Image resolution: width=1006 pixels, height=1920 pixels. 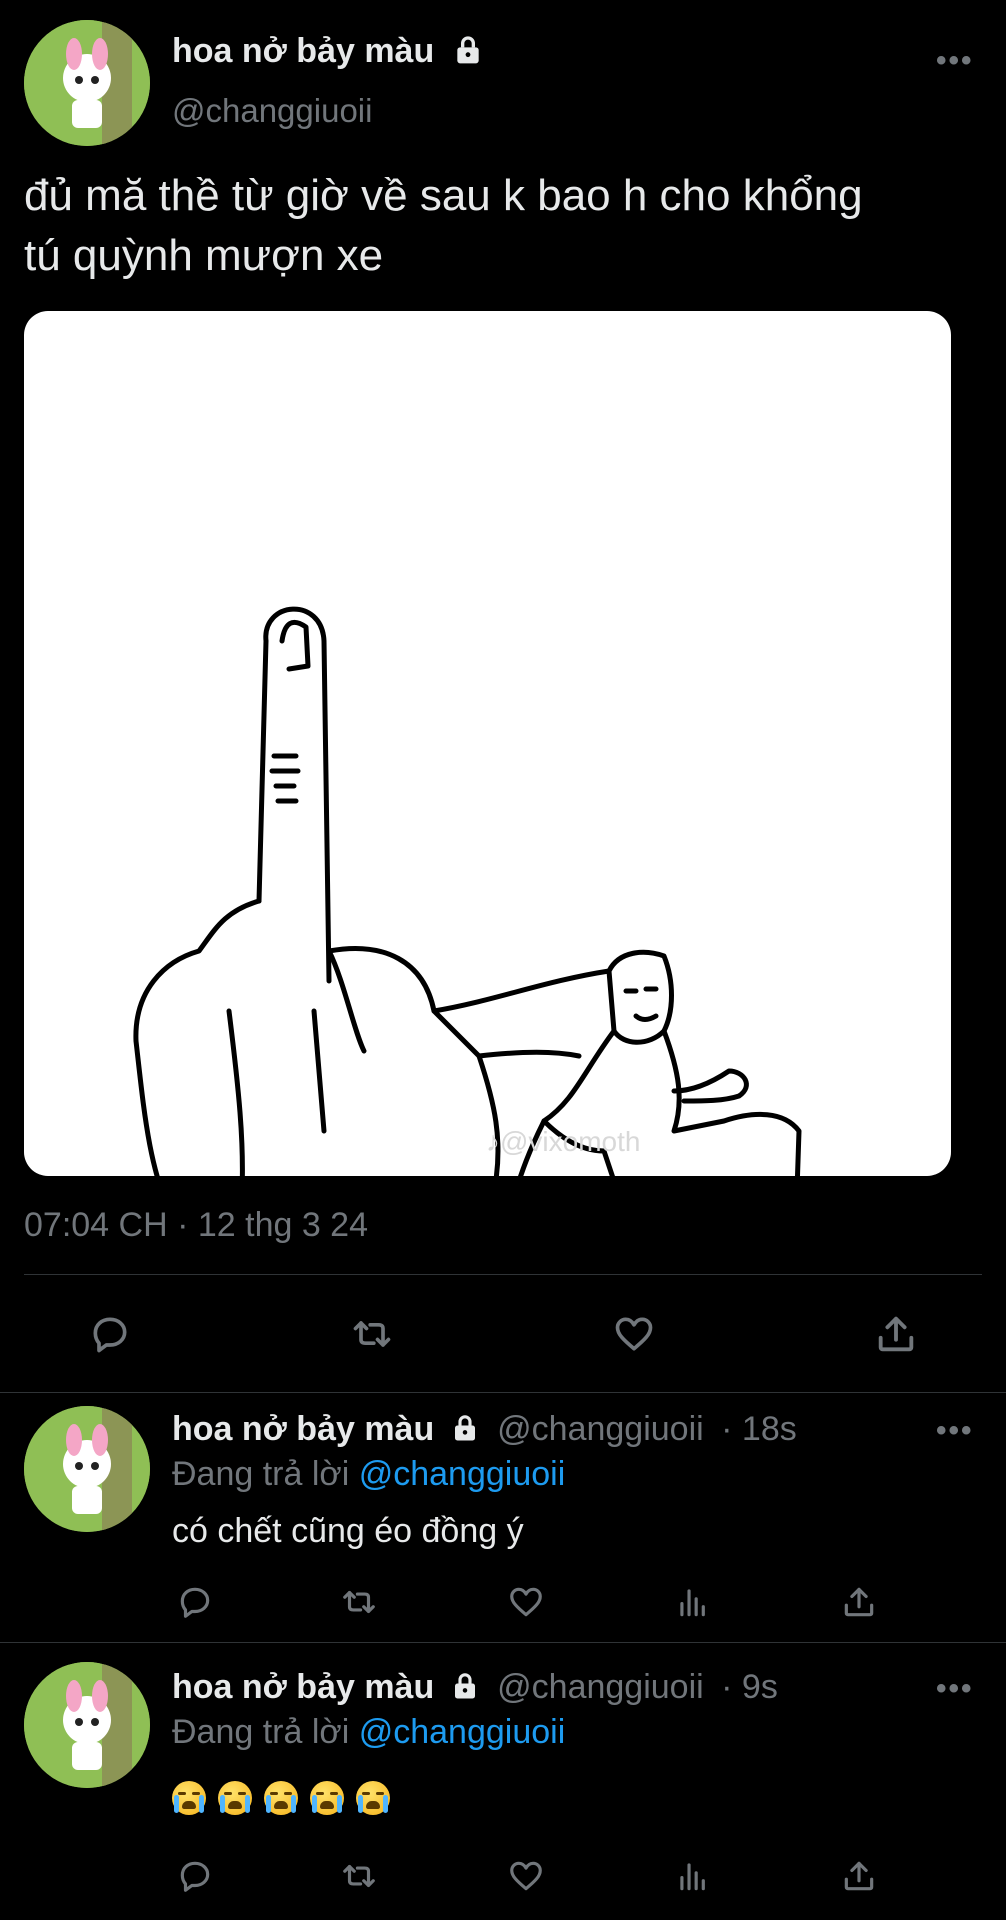 I want to click on reply-time: · 9s, so click(x=749, y=1687).